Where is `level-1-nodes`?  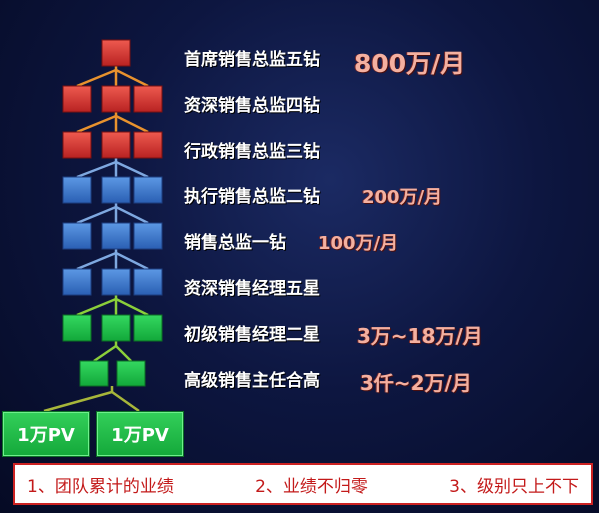
level-1-nodes is located at coordinates (116, 53).